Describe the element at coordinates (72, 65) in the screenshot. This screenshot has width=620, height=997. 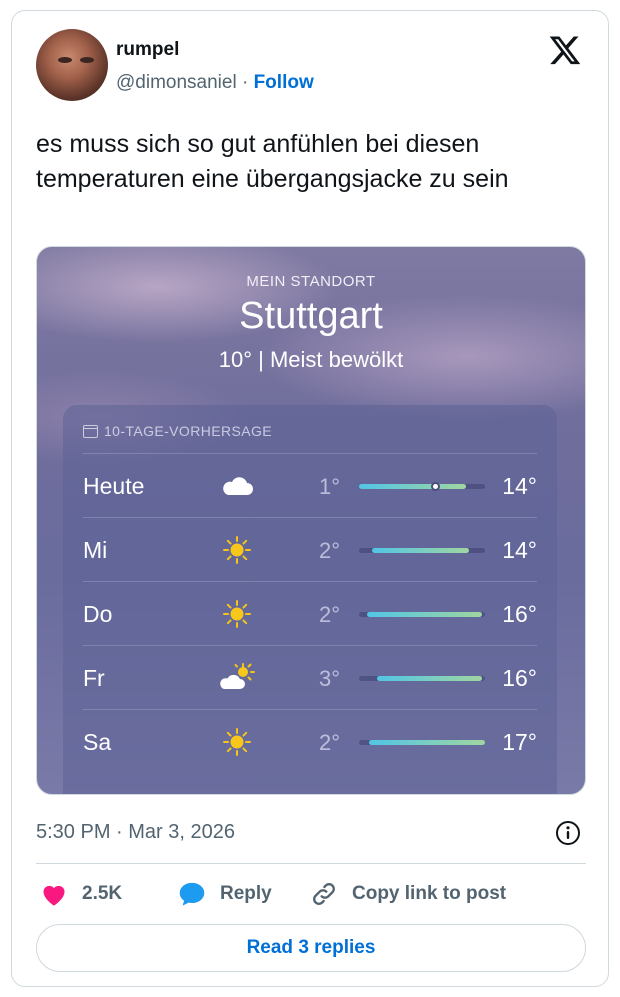
I see `avatar` at that location.